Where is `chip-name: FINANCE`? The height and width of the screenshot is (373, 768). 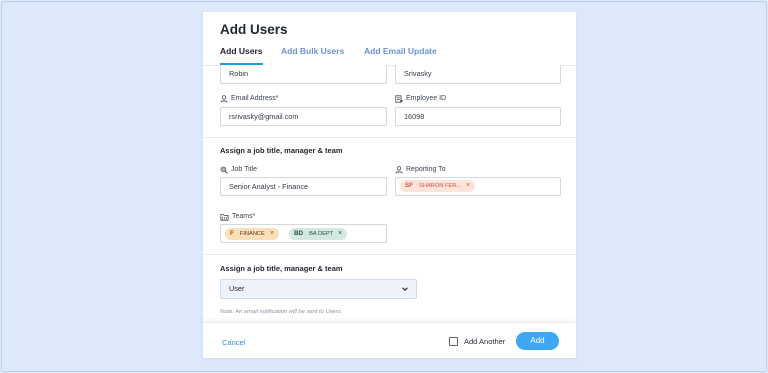
chip-name: FINANCE is located at coordinates (252, 234).